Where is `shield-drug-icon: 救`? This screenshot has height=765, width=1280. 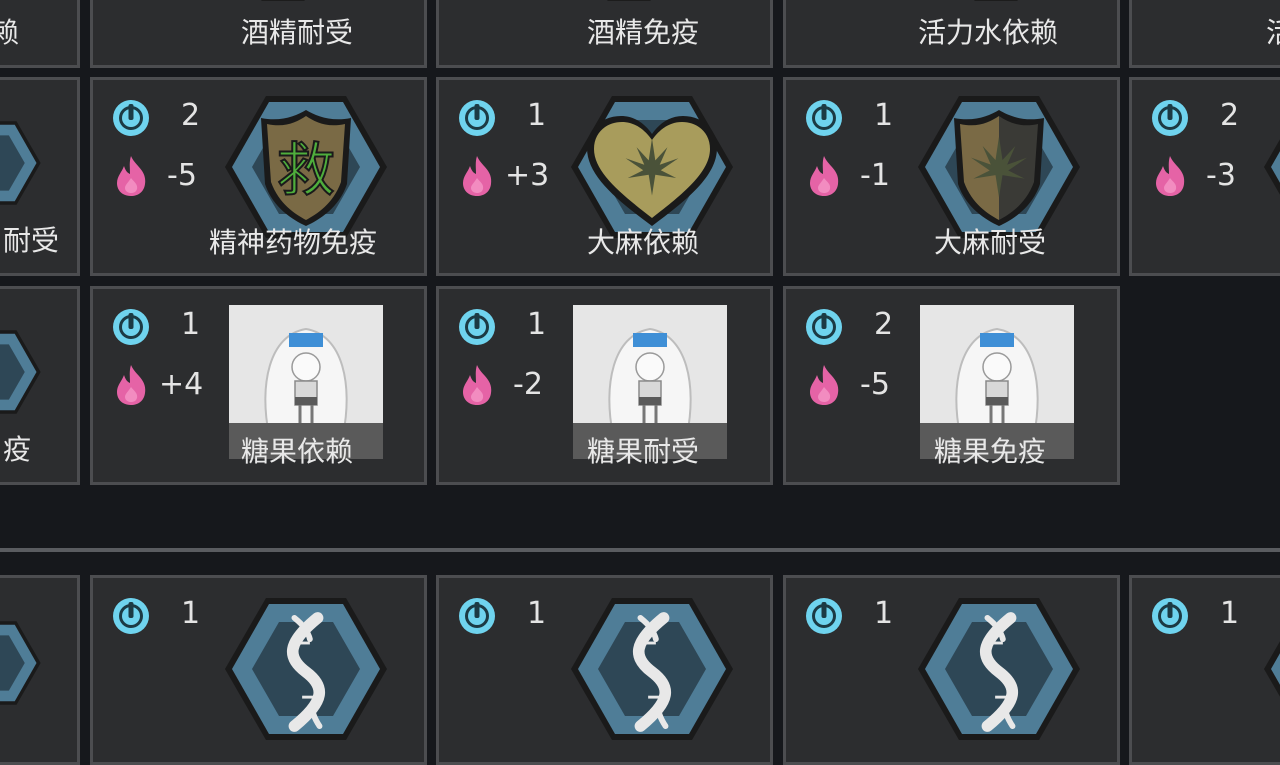
shield-drug-icon: 救 is located at coordinates (306, 167).